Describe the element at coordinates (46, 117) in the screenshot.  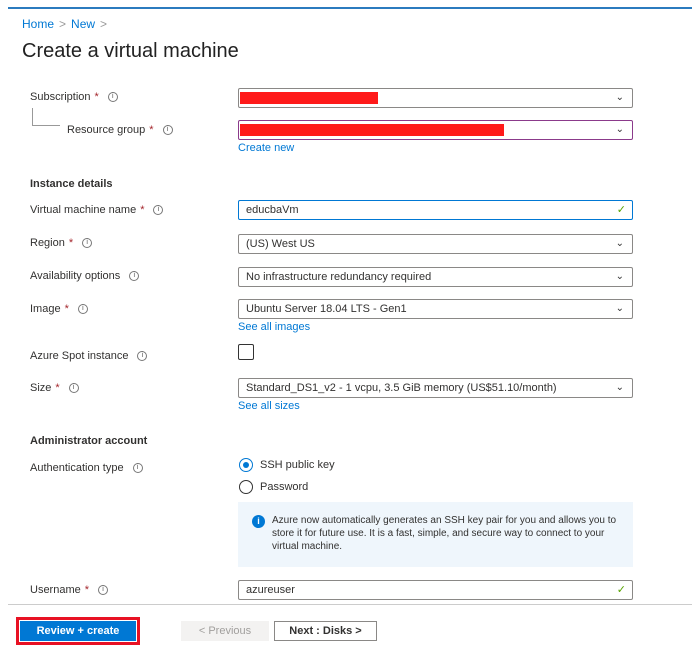
I see `tree-connector` at that location.